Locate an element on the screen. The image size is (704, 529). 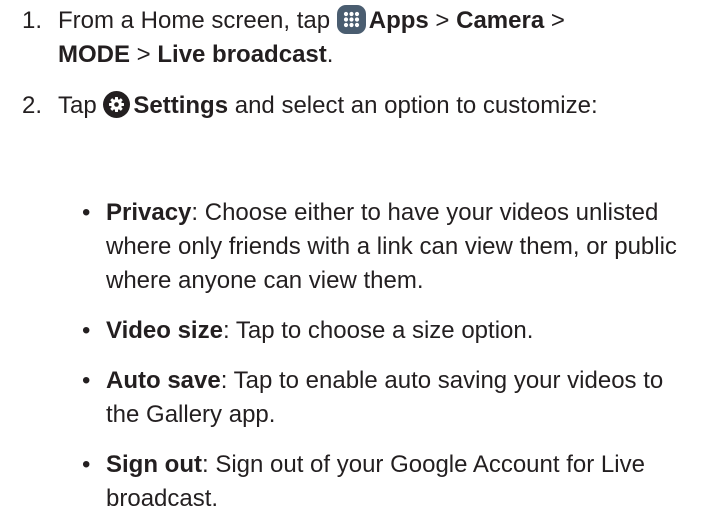
option-description: : Tap to choose a size option. is located at coordinates (378, 330).